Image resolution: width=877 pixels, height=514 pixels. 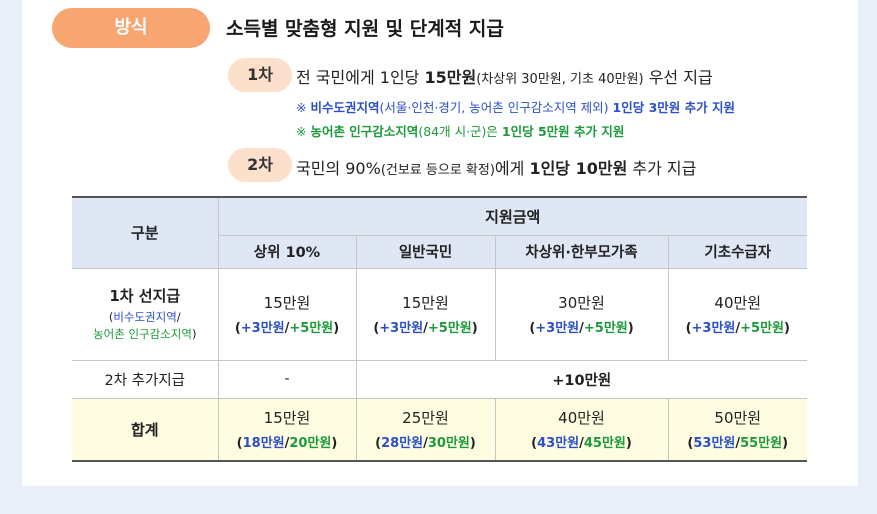 I want to click on cell-sub: (43만원/45만원), so click(x=582, y=441).